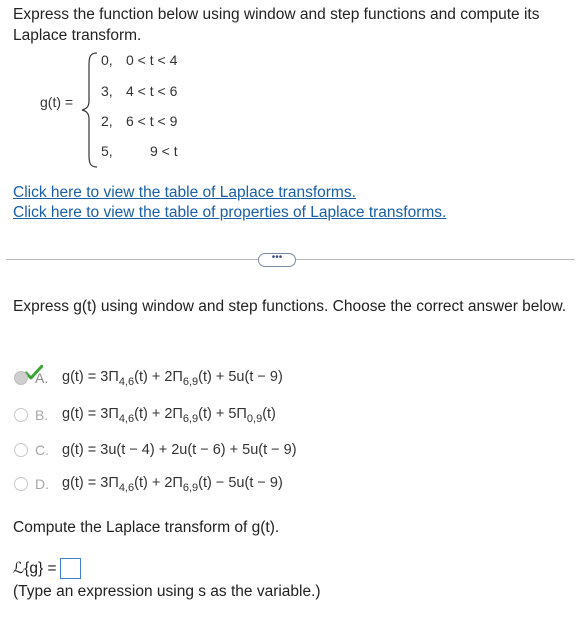  Describe the element at coordinates (107, 121) in the screenshot. I see `case-value: 2,` at that location.